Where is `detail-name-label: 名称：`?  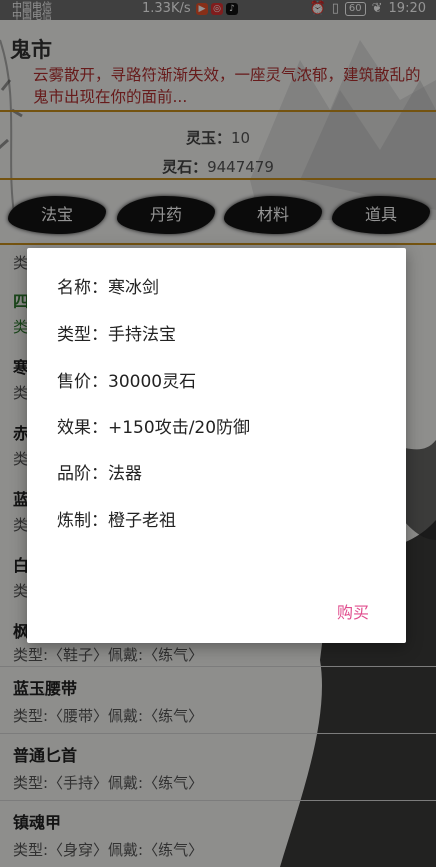 detail-name-label: 名称： is located at coordinates (82, 288).